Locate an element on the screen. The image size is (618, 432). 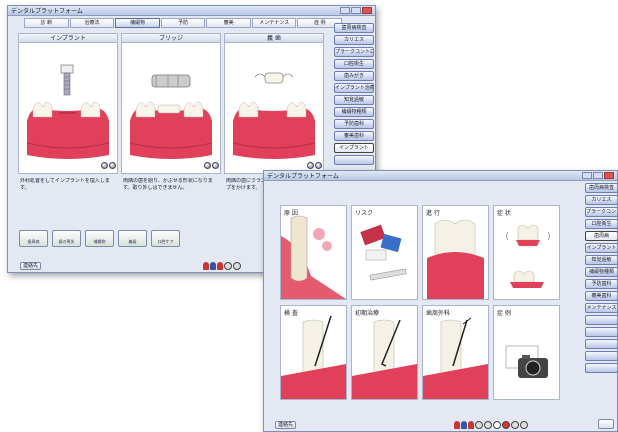
sidebar-item: メンテナンス is located at coordinates (601, 308).